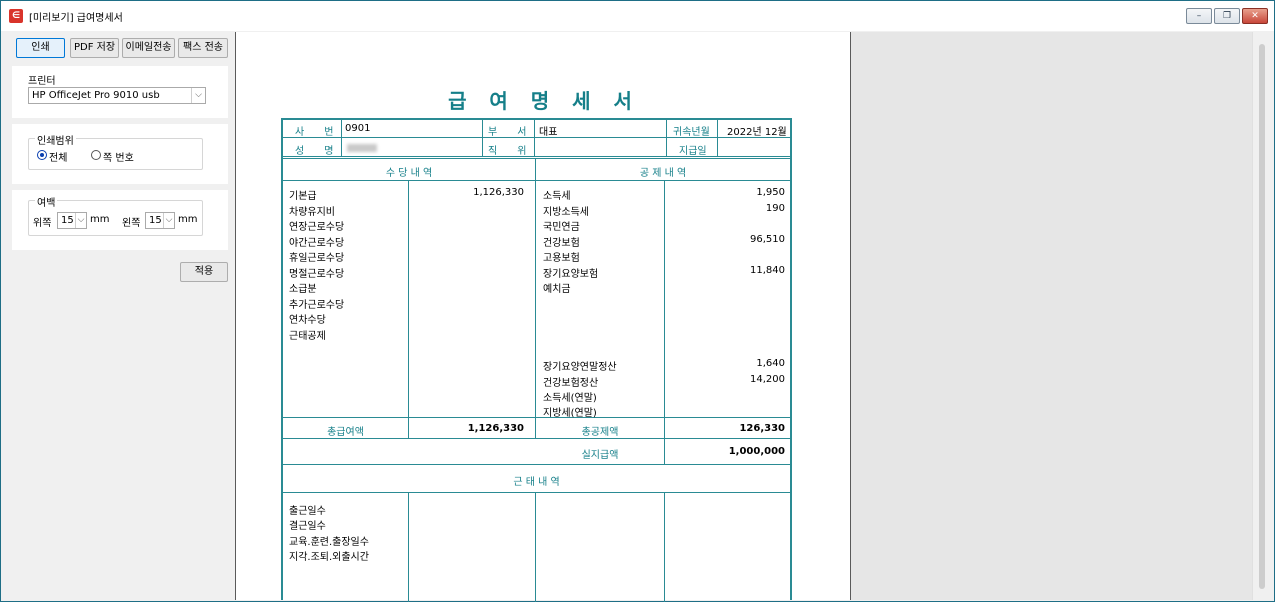 The width and height of the screenshot is (1275, 602). What do you see at coordinates (770, 363) in the screenshot?
I see `deduction-amount: 1,640` at bounding box center [770, 363].